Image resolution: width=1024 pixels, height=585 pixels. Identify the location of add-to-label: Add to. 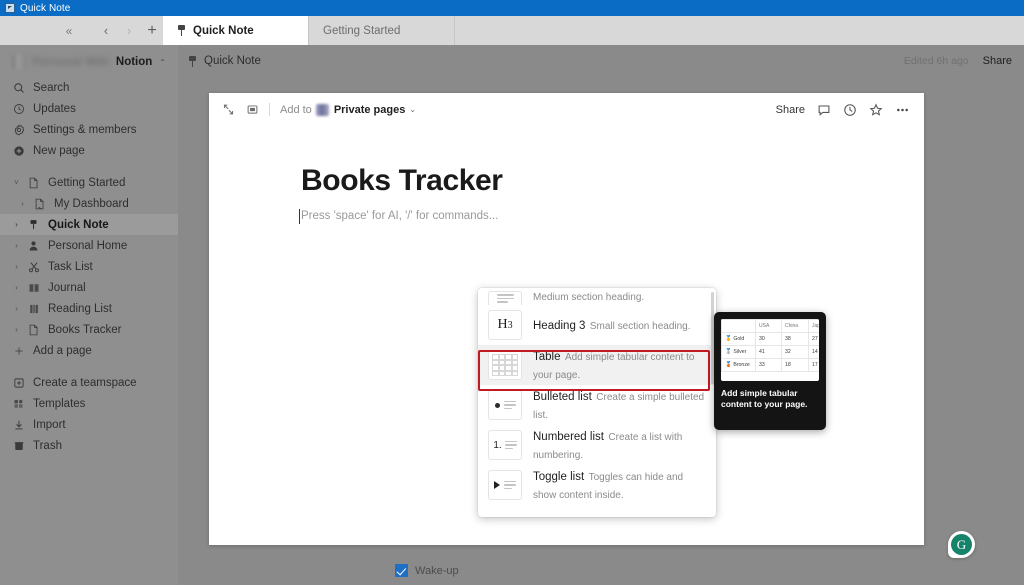
(296, 109).